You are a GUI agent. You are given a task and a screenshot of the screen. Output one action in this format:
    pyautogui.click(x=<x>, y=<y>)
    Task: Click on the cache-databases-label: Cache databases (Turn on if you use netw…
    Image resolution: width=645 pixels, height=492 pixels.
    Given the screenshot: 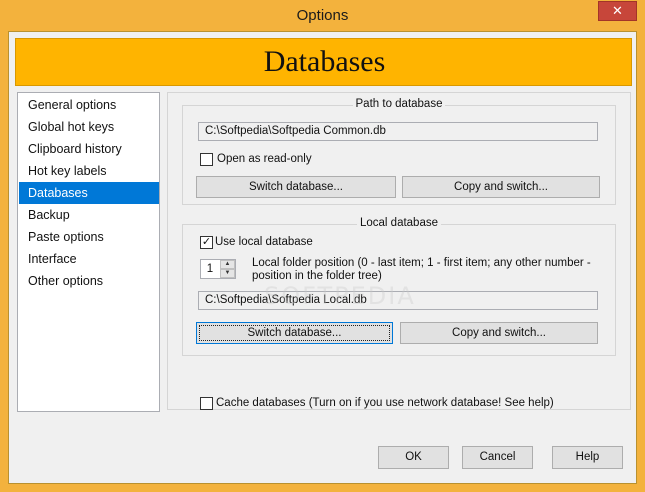 What is the action you would take?
    pyautogui.click(x=385, y=403)
    